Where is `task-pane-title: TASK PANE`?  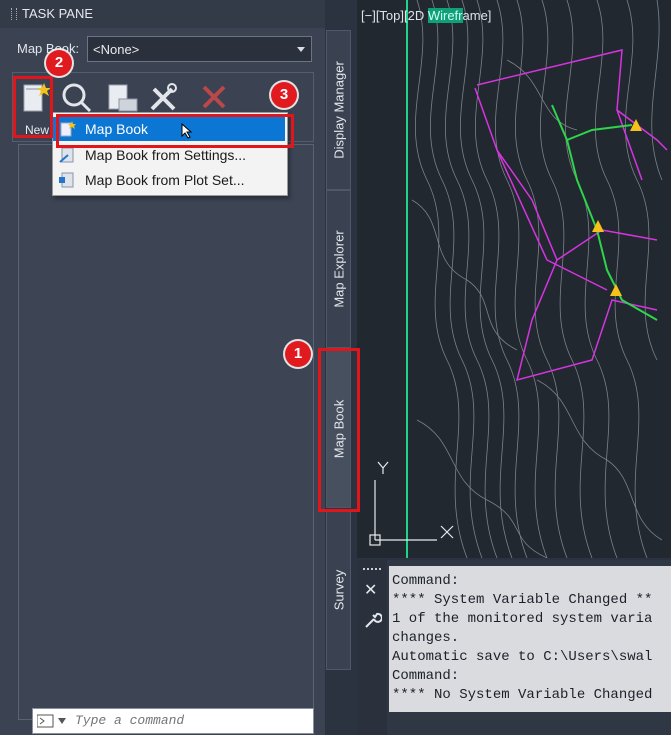
task-pane-title: TASK PANE is located at coordinates (58, 13).